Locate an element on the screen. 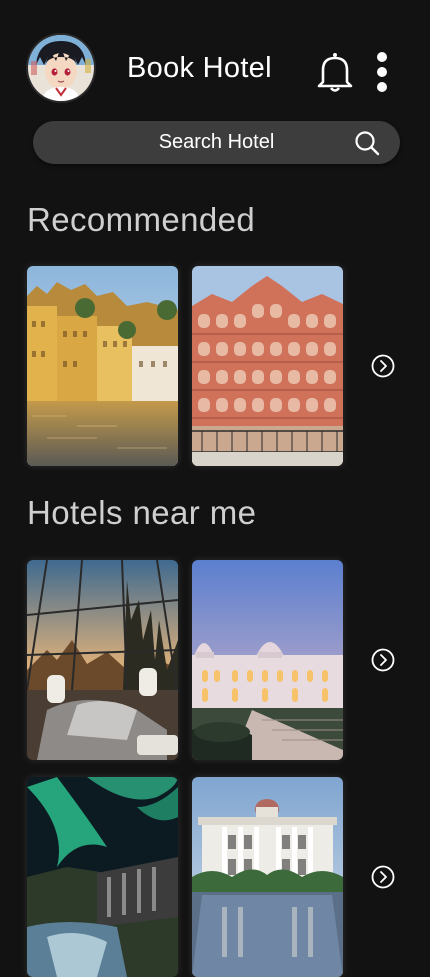  hotel-card-aurora-lagoon is located at coordinates (102, 877).